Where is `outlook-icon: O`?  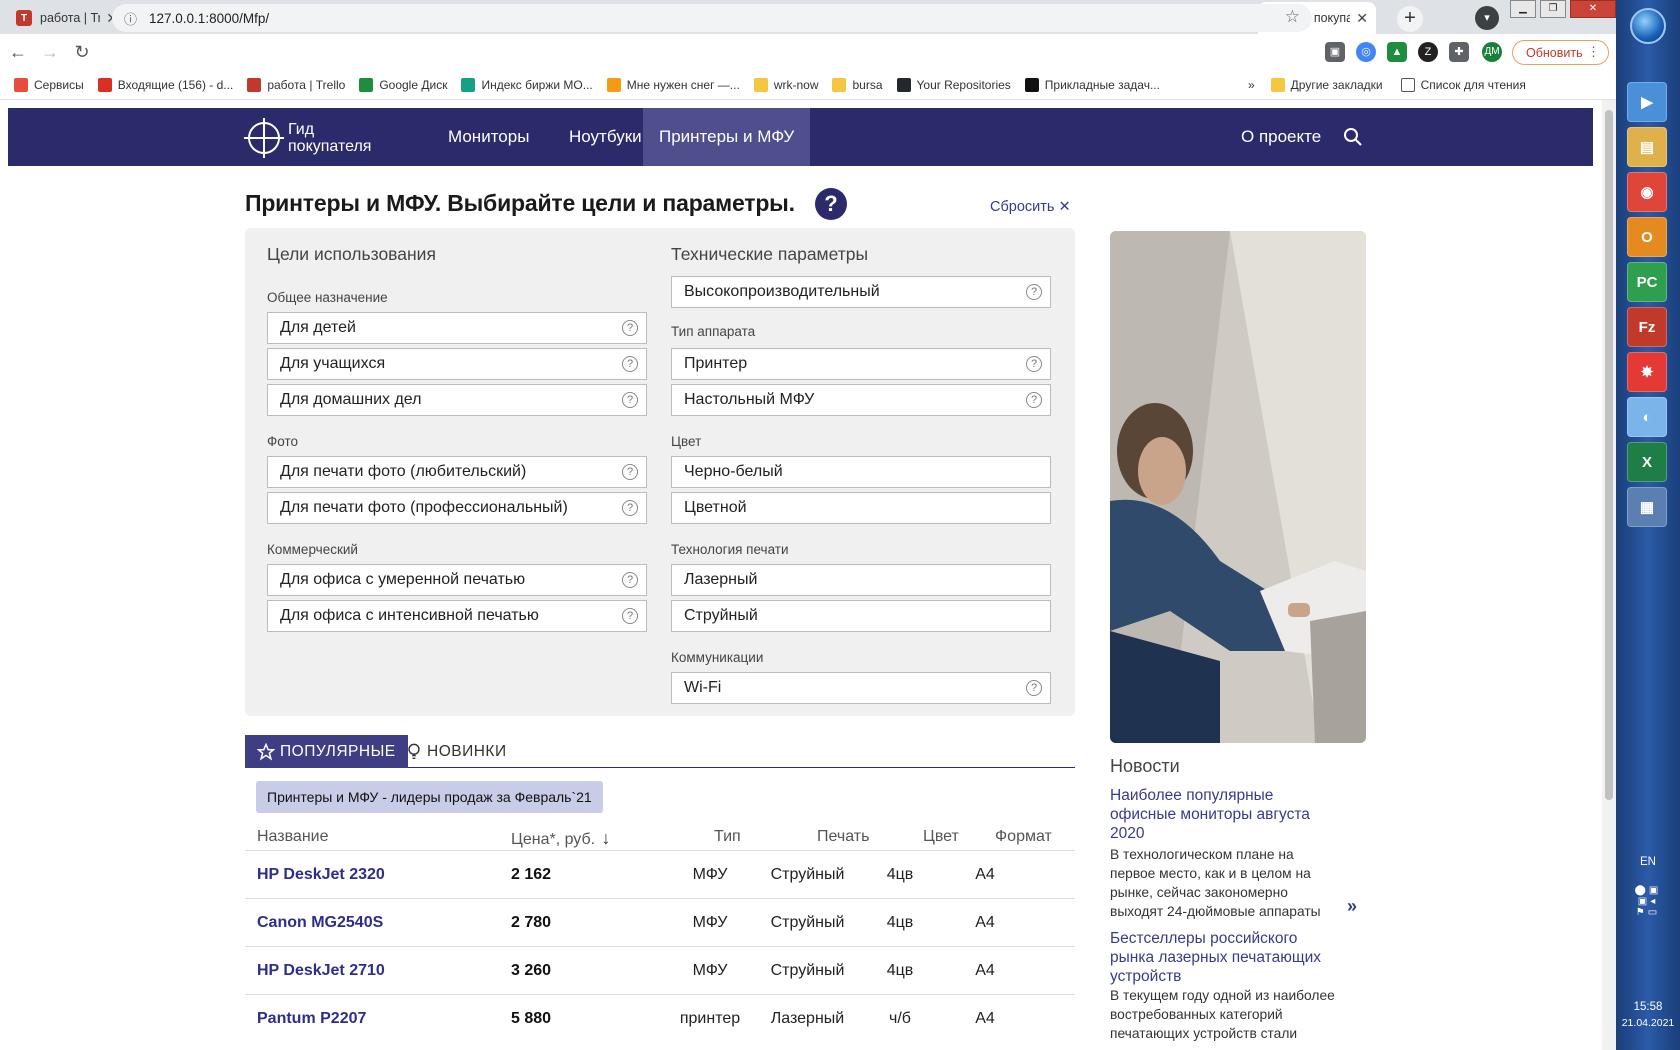
outlook-icon: O is located at coordinates (1647, 237).